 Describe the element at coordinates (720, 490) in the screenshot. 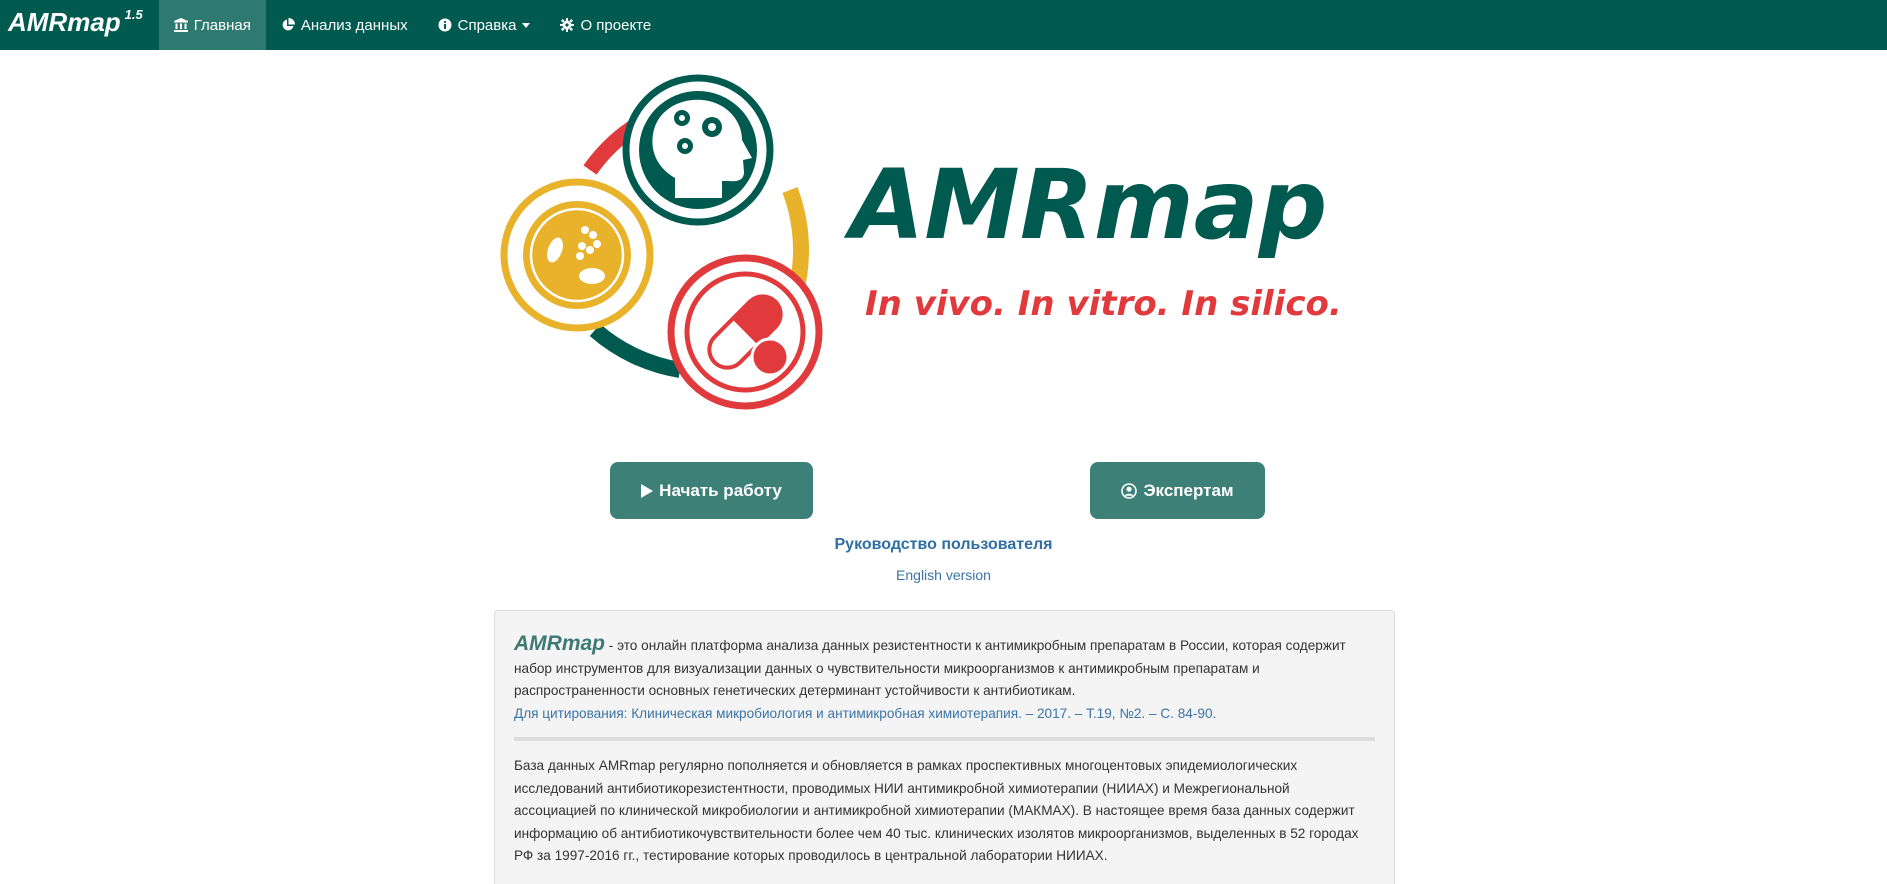

I see `start-work-label: Начать работу` at that location.